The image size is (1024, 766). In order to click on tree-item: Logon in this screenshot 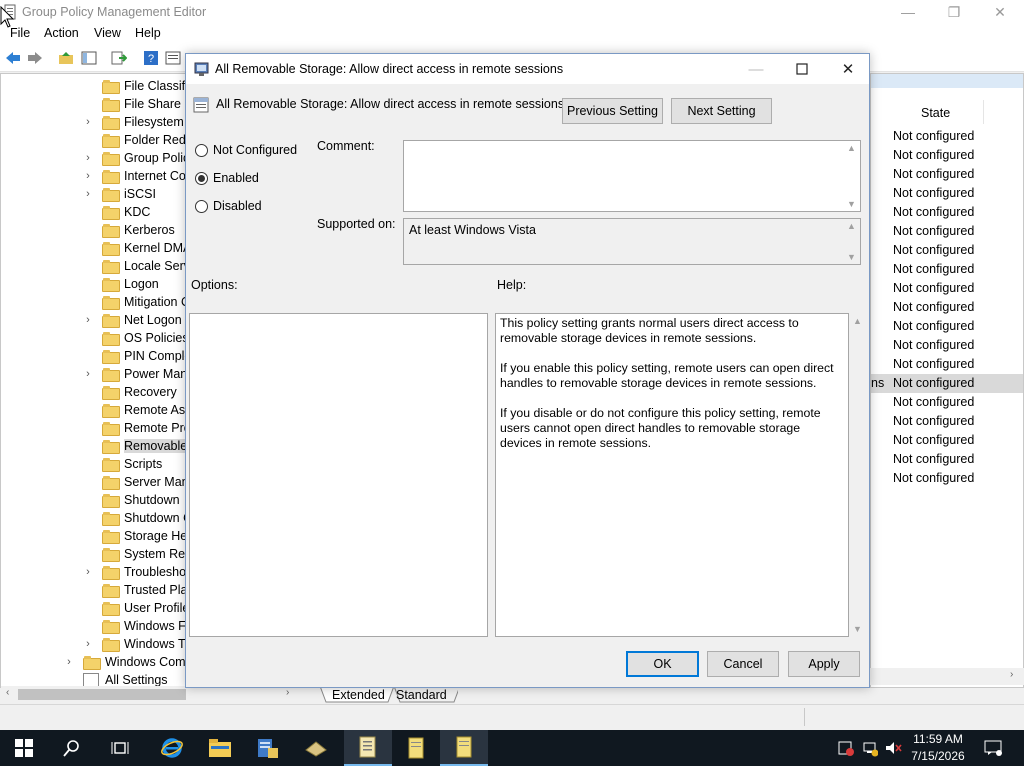, I will do `click(120, 284)`.